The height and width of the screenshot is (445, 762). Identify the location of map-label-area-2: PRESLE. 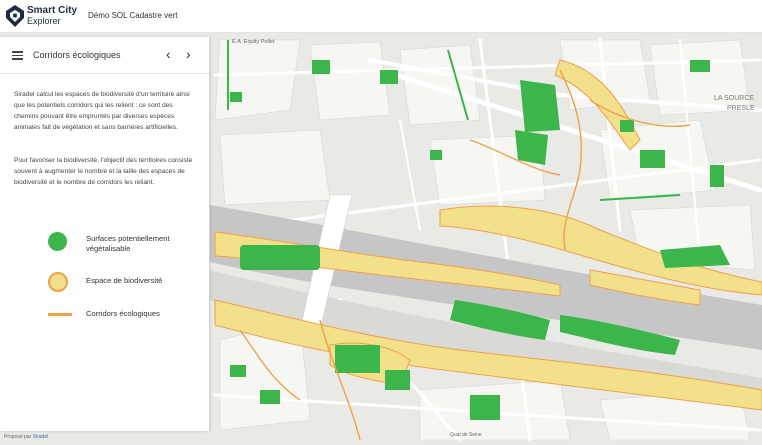
(741, 108).